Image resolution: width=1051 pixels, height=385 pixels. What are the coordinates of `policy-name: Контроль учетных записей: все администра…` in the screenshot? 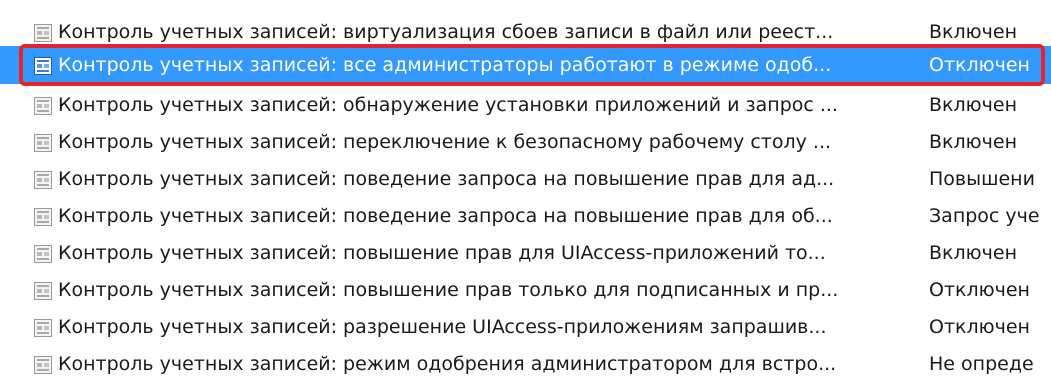 It's located at (445, 65).